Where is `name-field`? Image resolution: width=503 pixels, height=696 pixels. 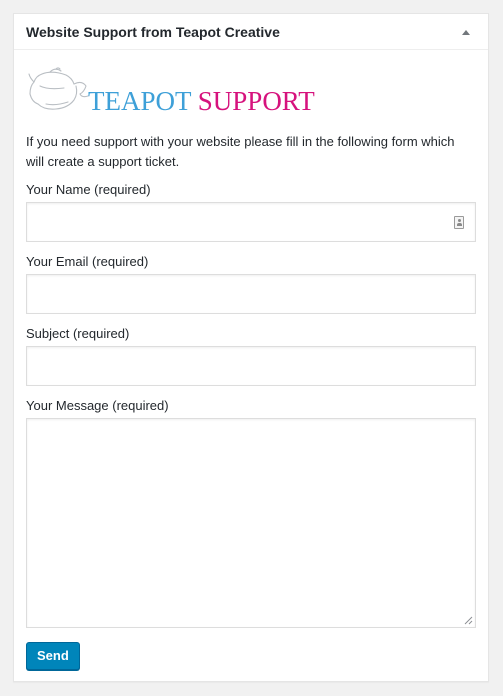
name-field is located at coordinates (251, 222).